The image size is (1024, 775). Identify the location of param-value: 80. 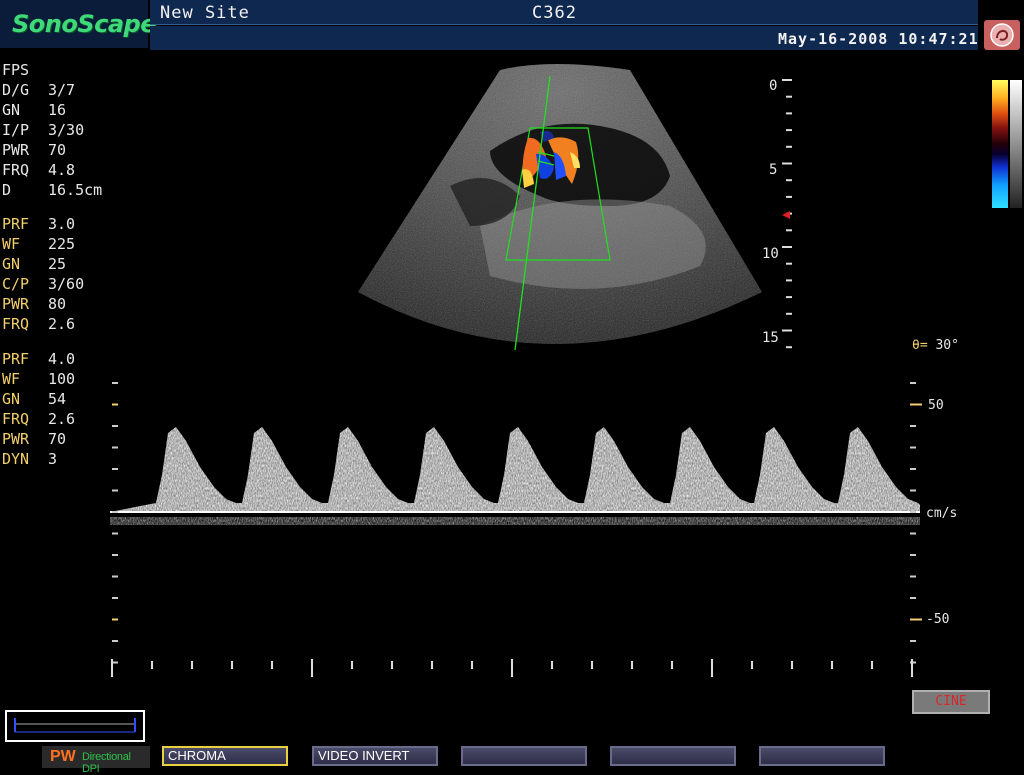
(57, 304).